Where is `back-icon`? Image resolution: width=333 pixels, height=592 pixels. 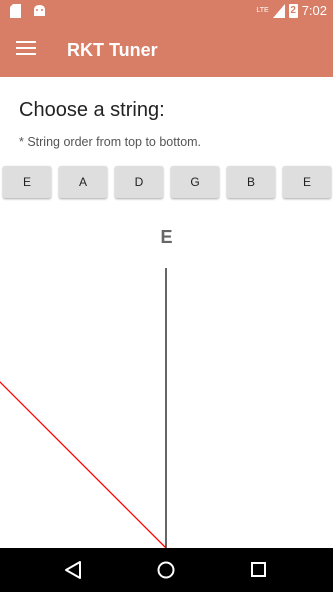
back-icon is located at coordinates (73, 570).